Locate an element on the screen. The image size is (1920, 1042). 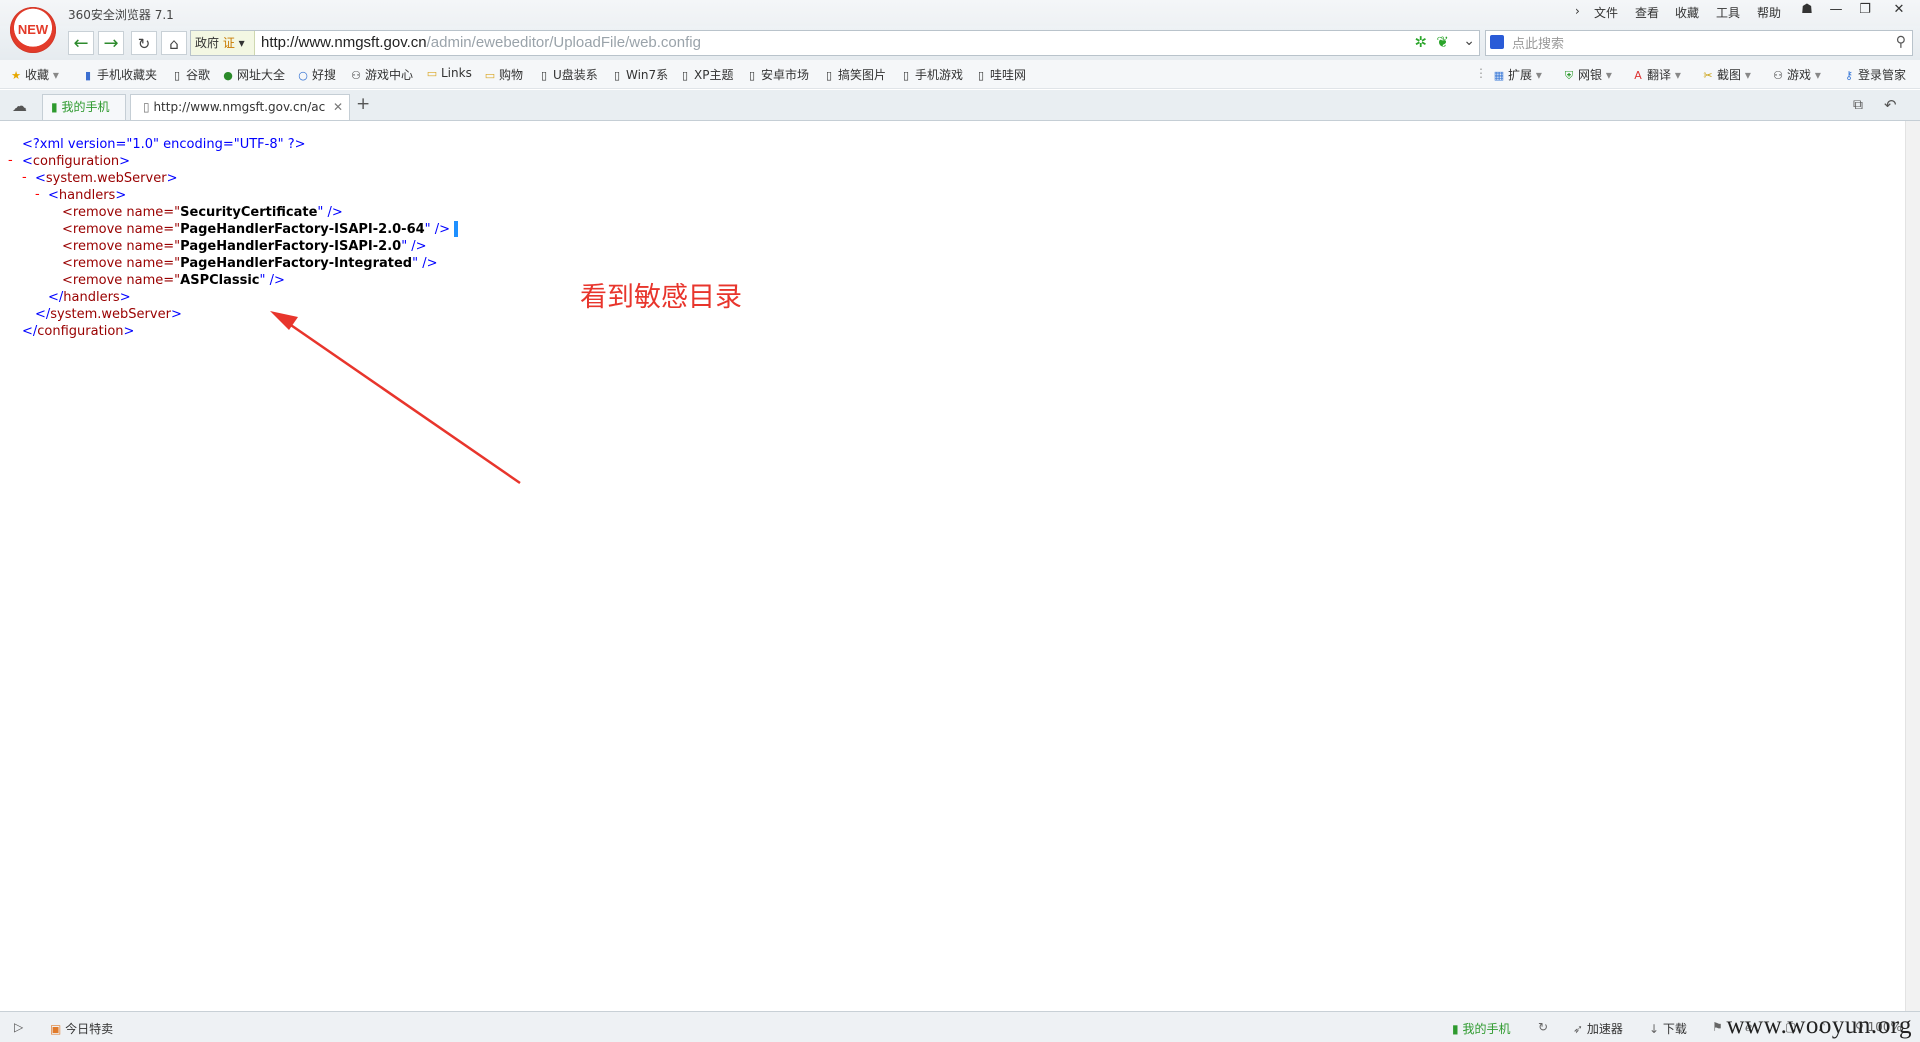
url-path: /admin/ewebeditor/UploadFile/web.config is located at coordinates (563, 42).